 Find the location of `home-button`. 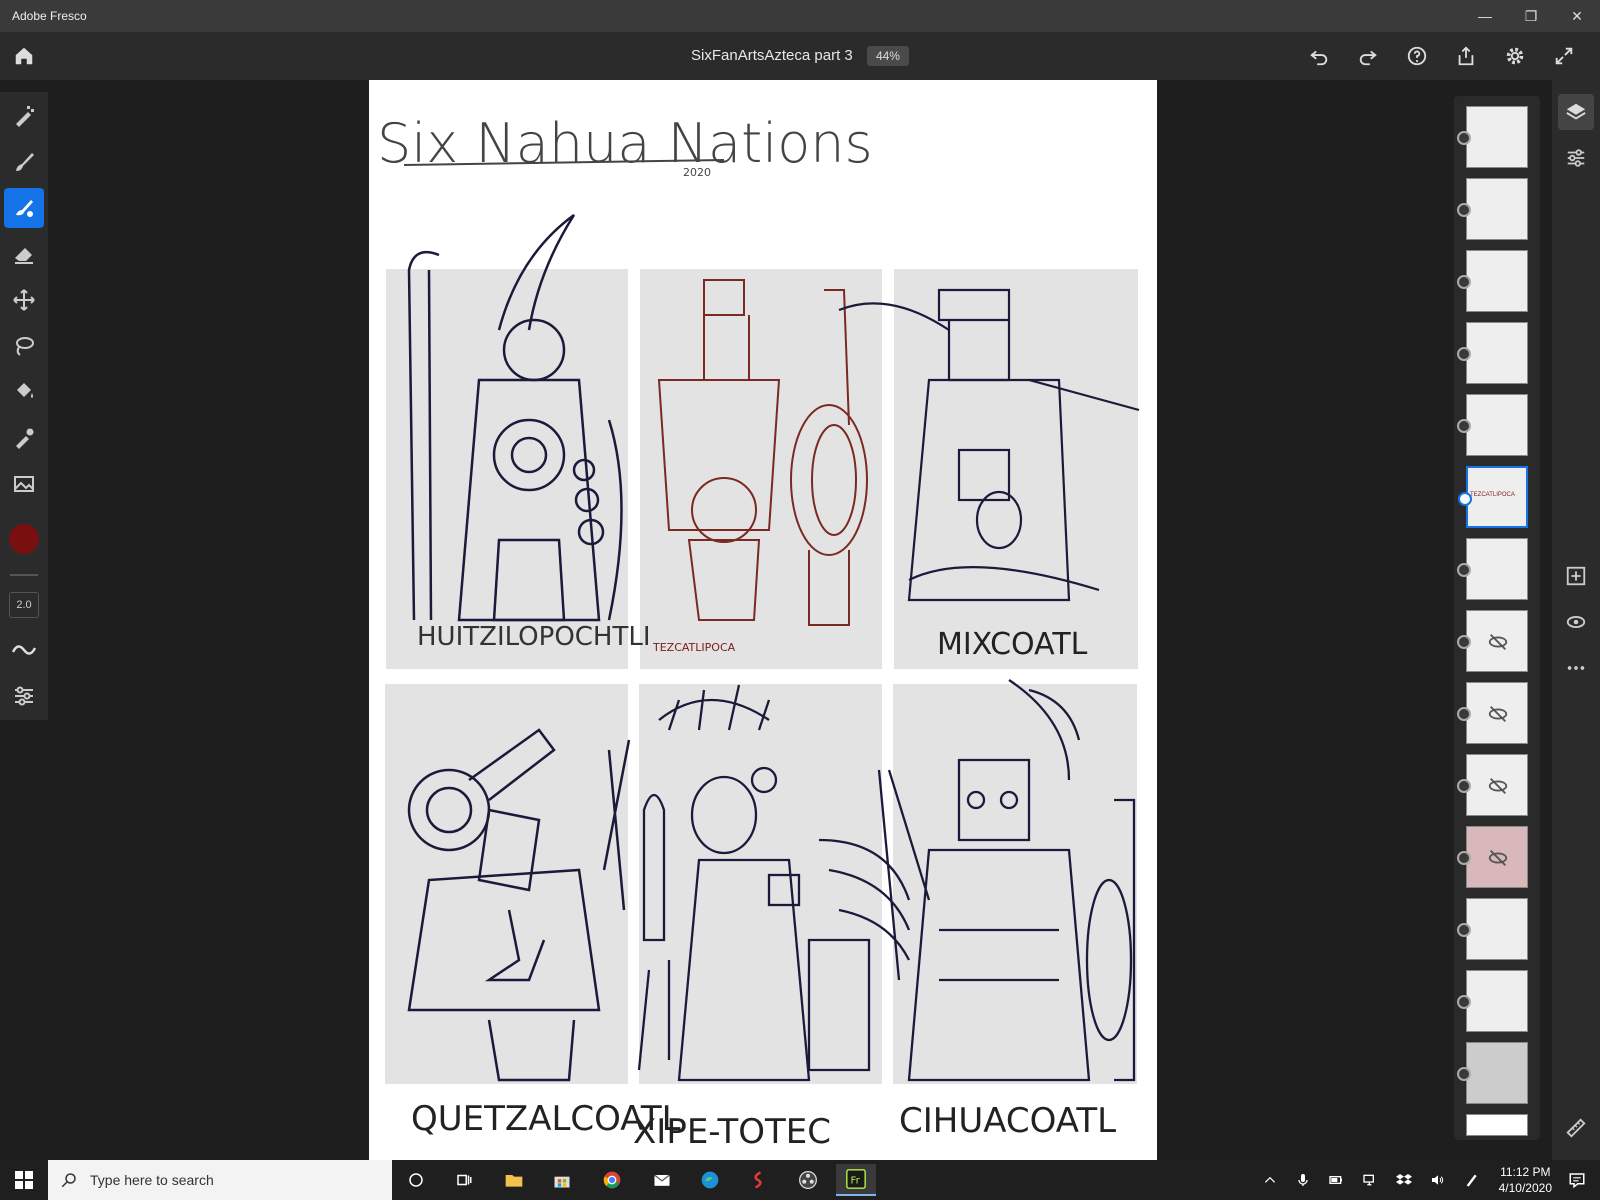

home-button is located at coordinates (24, 56).